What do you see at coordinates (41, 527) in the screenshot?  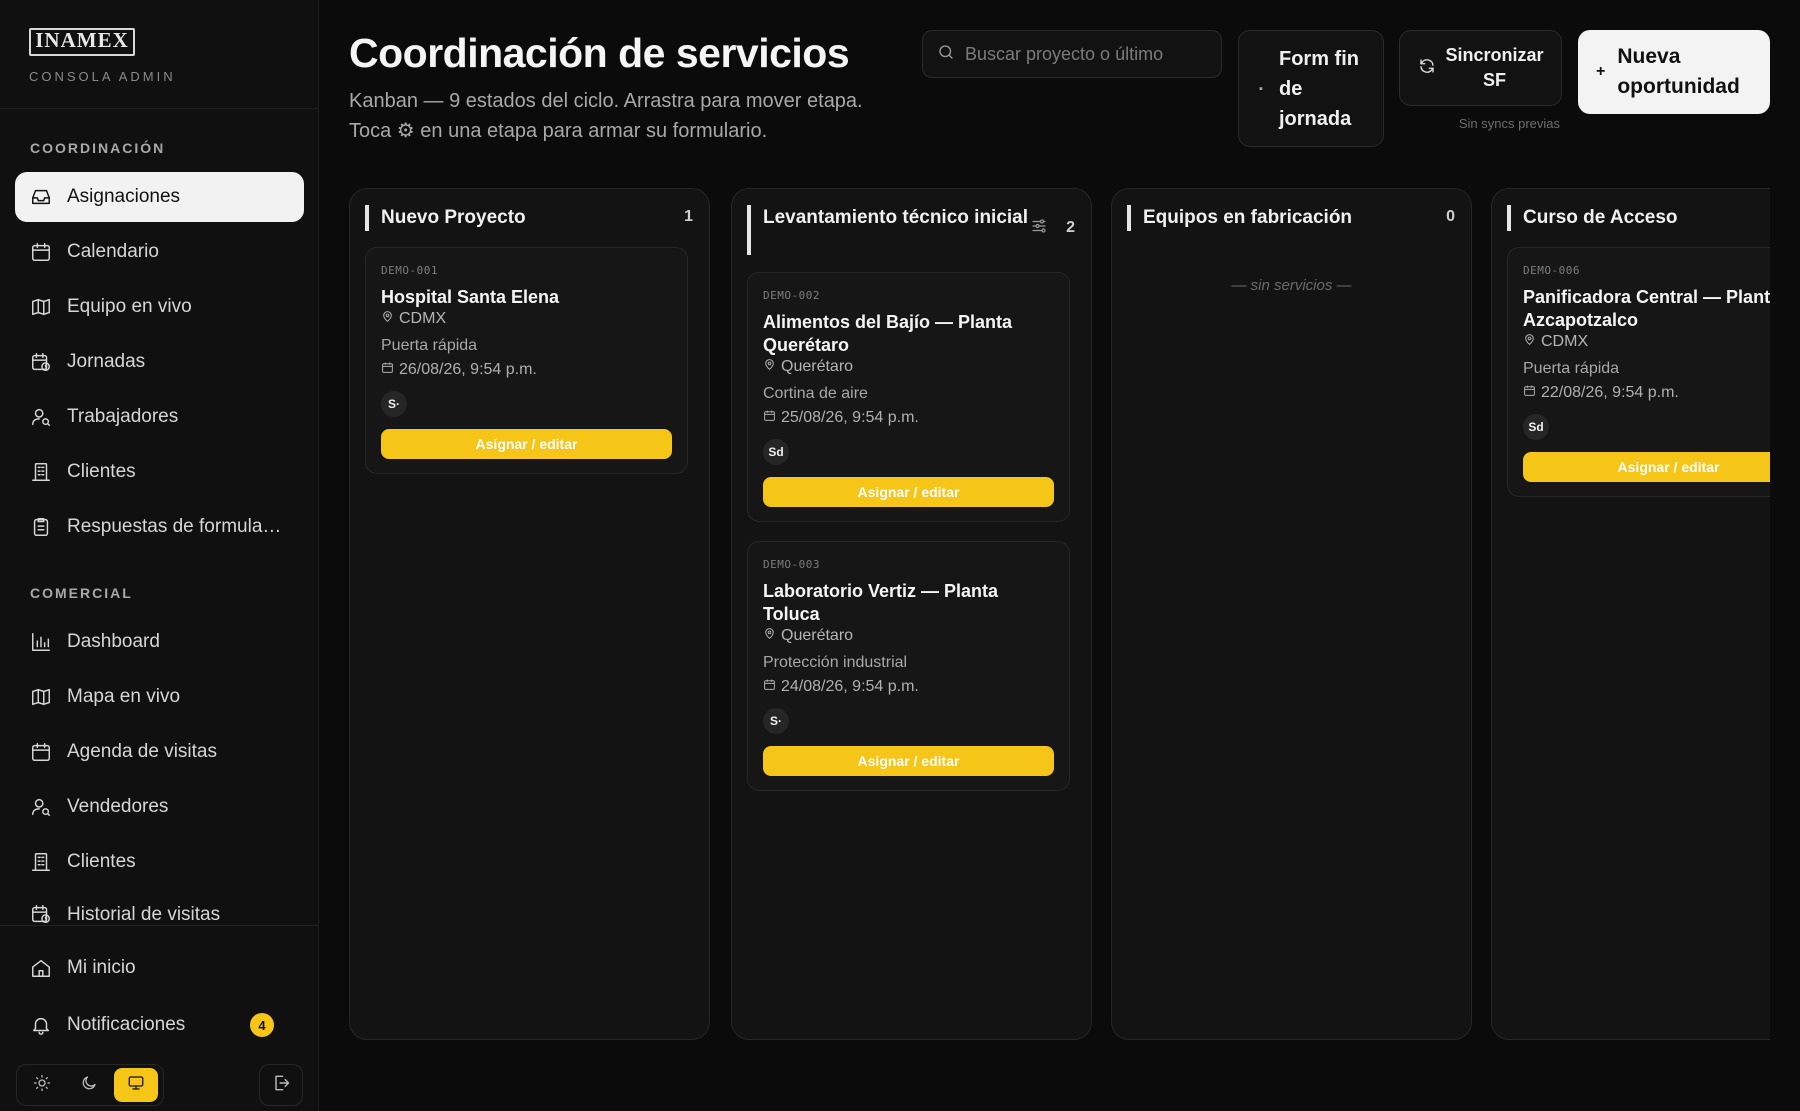 I see `clipboard-icon` at bounding box center [41, 527].